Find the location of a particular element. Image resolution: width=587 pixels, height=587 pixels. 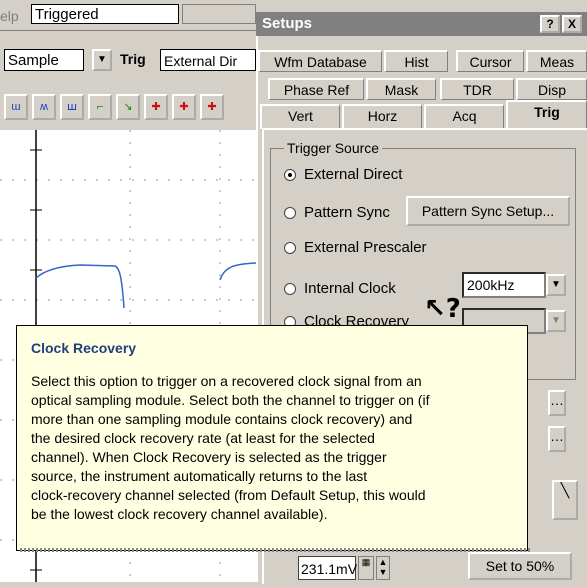

status-box-secondary is located at coordinates (219, 14).